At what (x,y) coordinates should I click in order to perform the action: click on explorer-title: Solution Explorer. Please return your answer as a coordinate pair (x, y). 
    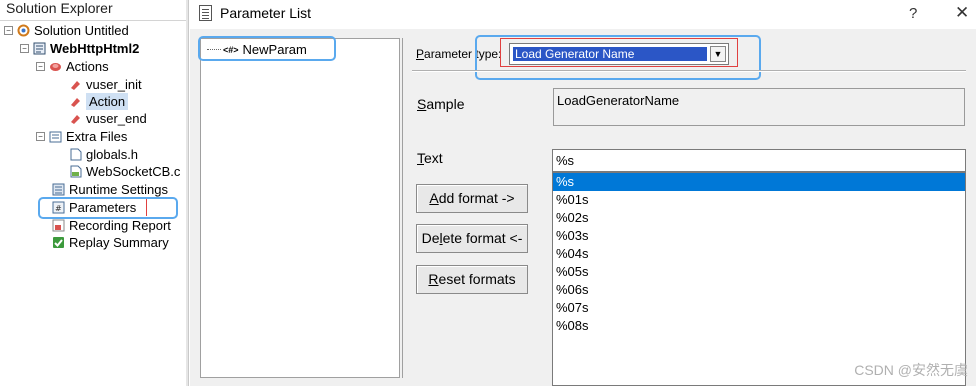
    Looking at the image, I should click on (59, 8).